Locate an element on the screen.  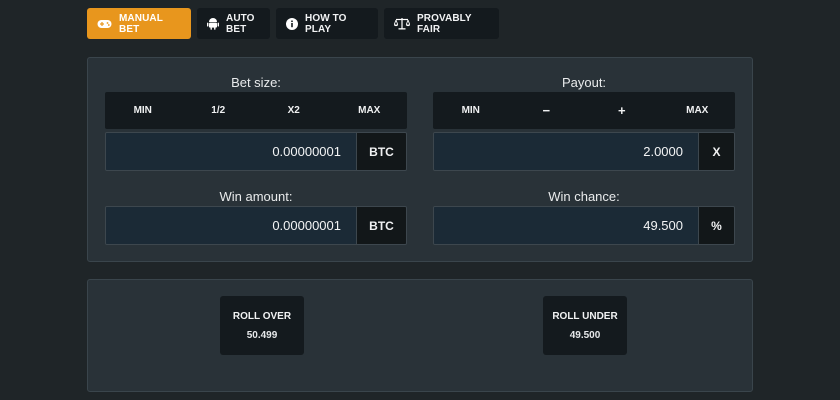
tab-auto-bet: AUTO BET is located at coordinates (233, 23).